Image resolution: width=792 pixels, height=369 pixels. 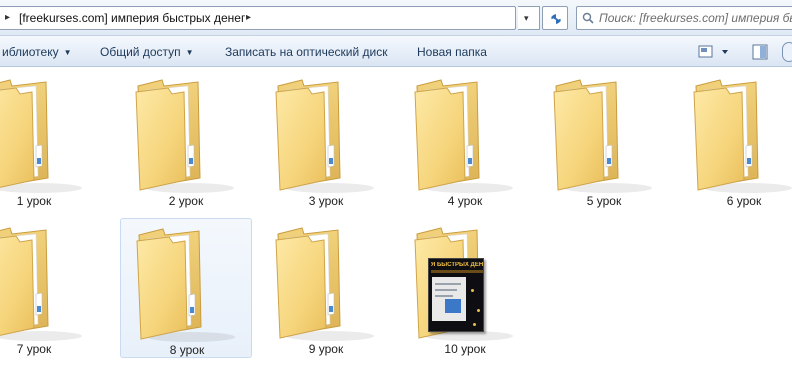 What do you see at coordinates (326, 349) in the screenshot?
I see `folder-label: 9 урок` at bounding box center [326, 349].